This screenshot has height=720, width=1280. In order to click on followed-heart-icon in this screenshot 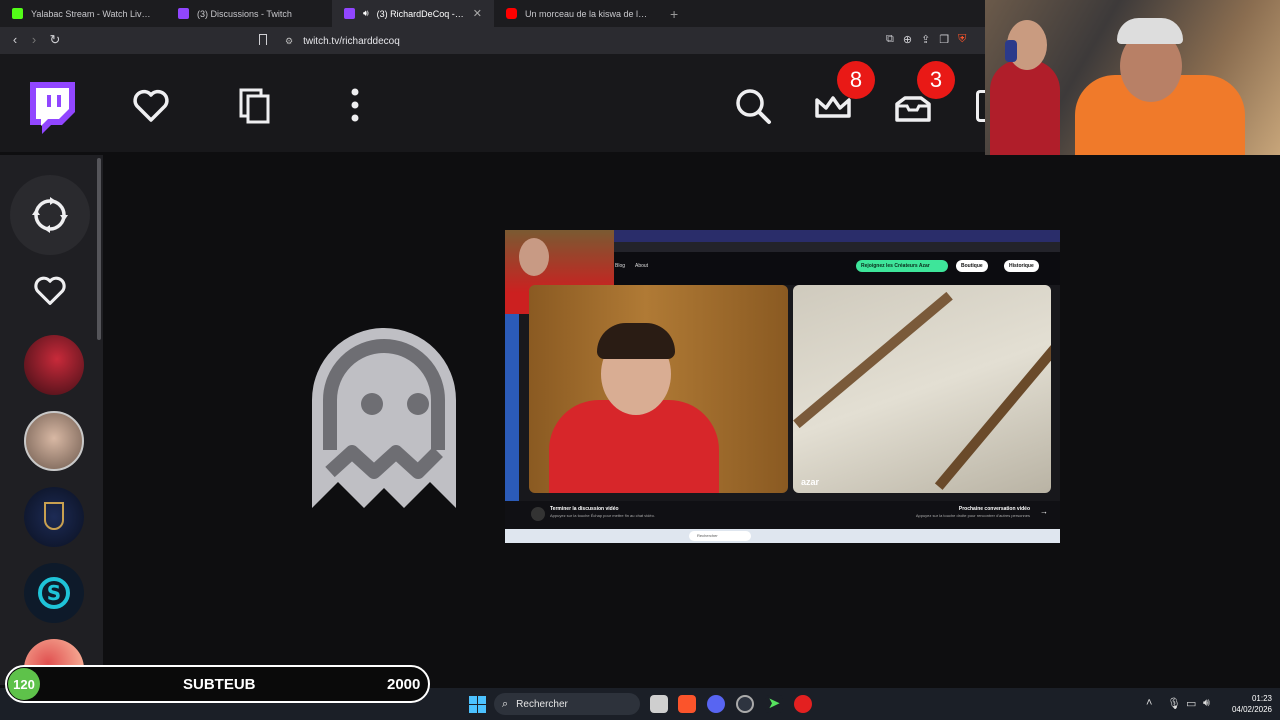, I will do `click(50, 291)`.